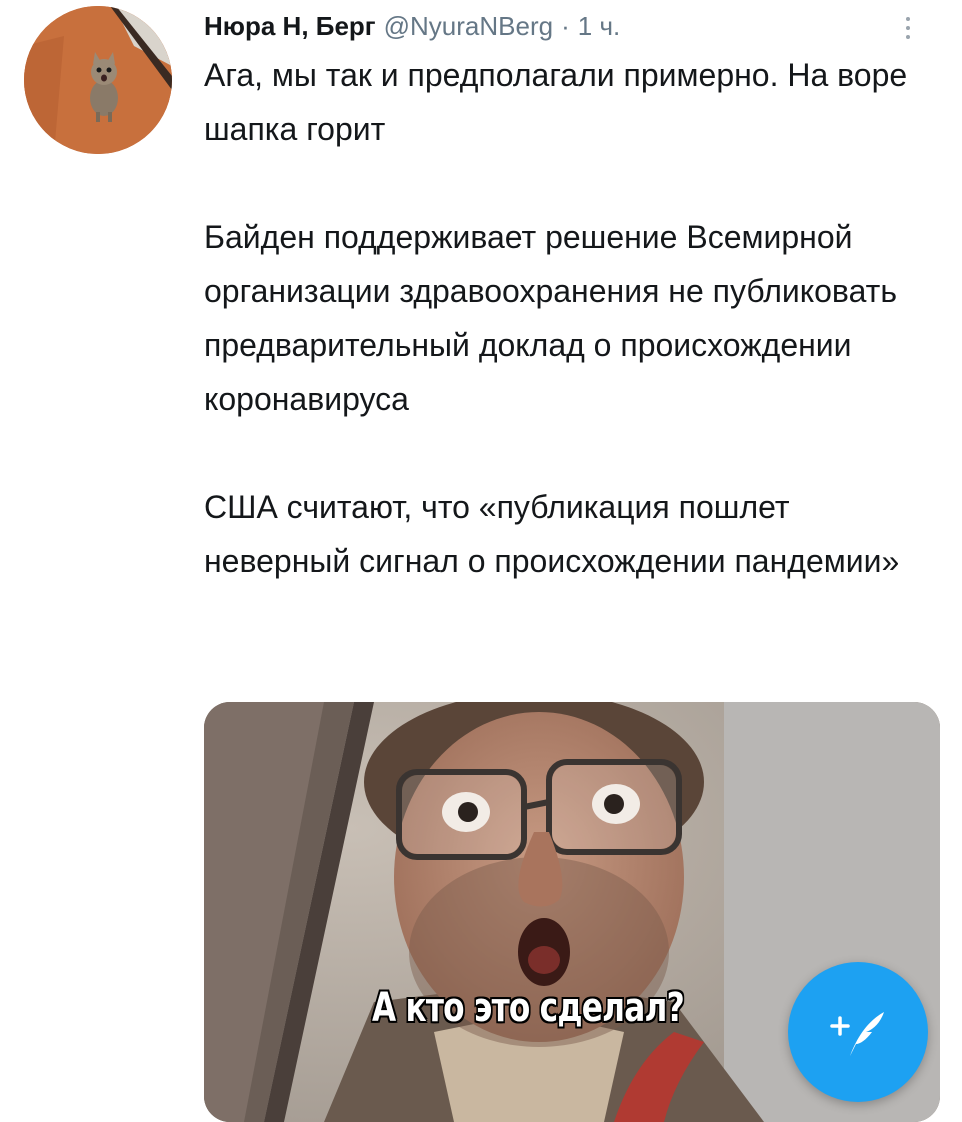  Describe the element at coordinates (599, 26) in the screenshot. I see `tweet-timestamp: 1 ч.` at that location.